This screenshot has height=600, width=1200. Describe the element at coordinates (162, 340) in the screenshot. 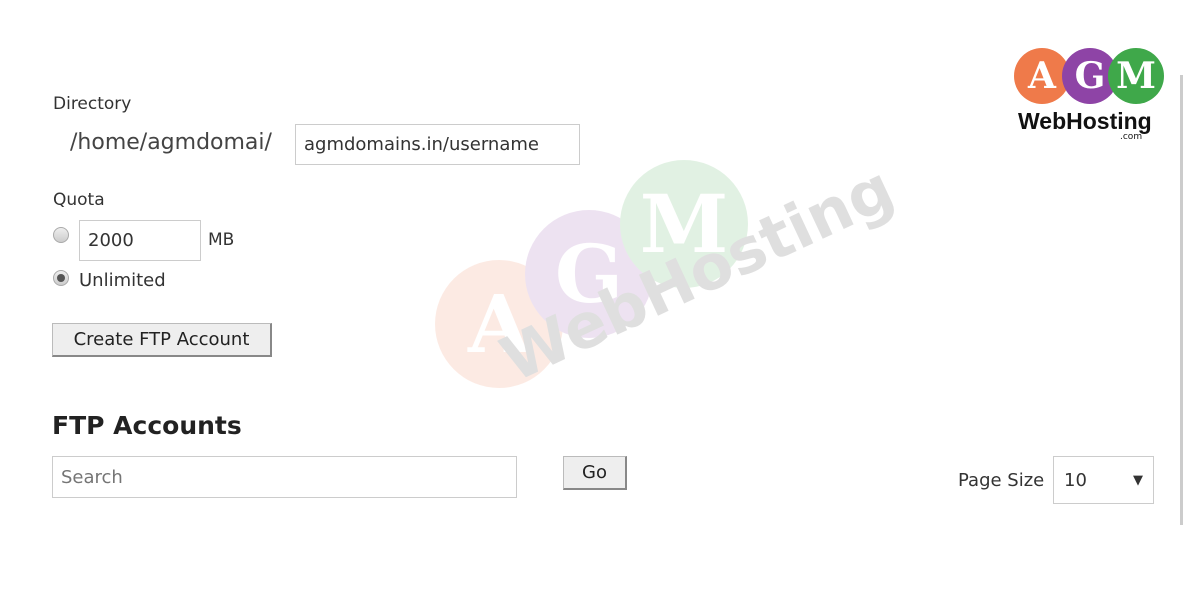

I see `create-ftp-account-button: Create FTP Account` at that location.